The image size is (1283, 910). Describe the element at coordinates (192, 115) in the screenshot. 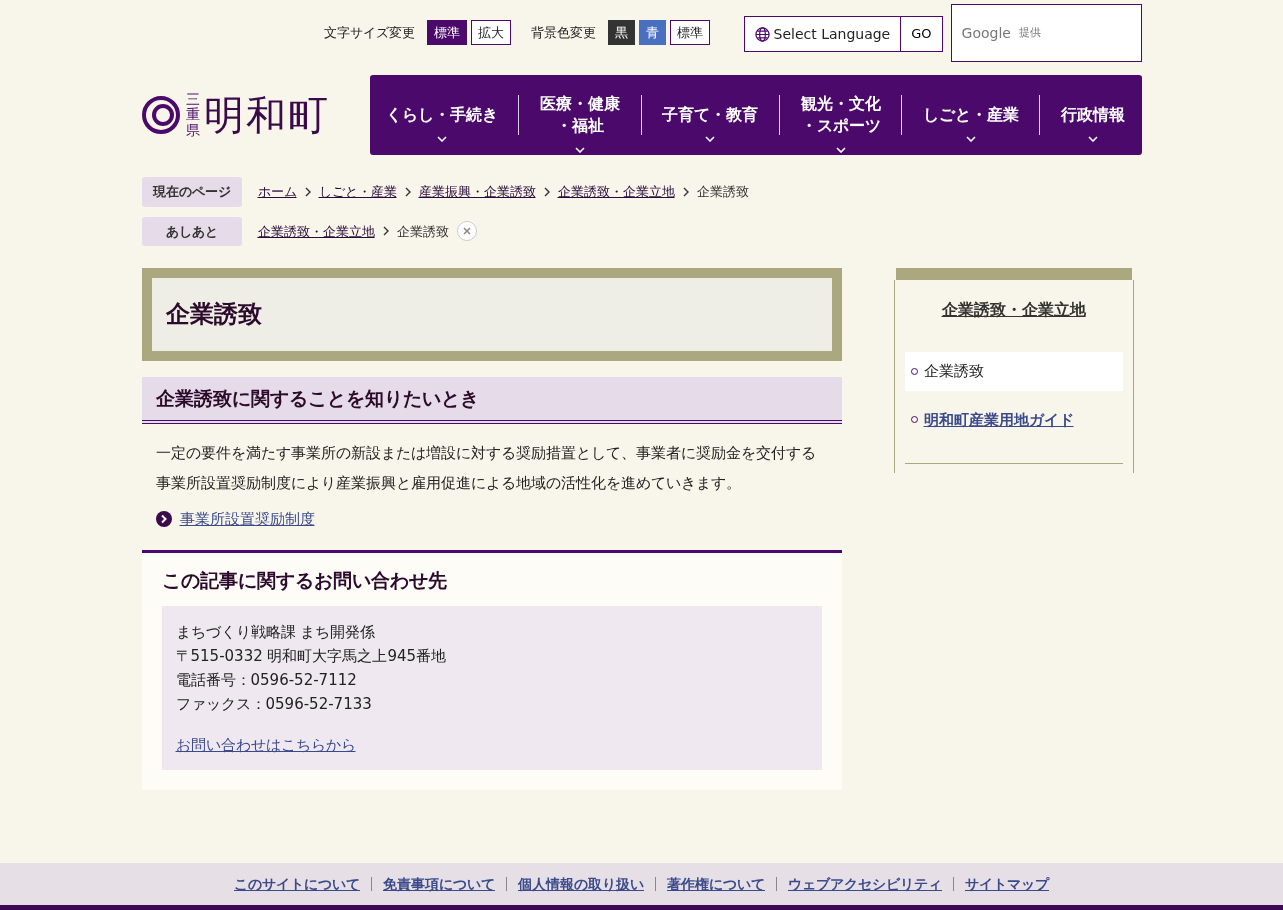

I see `prefecture-name: 三重県` at that location.